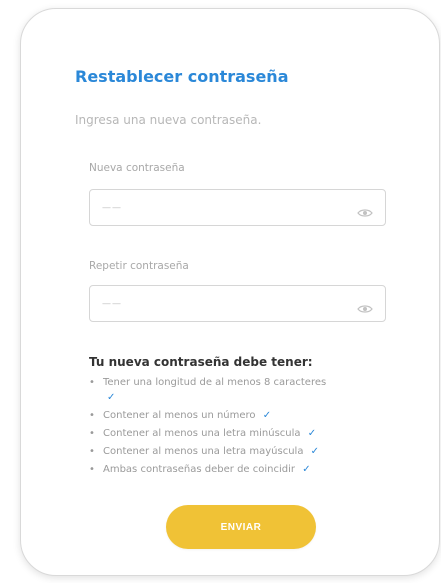 This screenshot has width=441, height=583. I want to click on new-password-field: ——, so click(237, 207).